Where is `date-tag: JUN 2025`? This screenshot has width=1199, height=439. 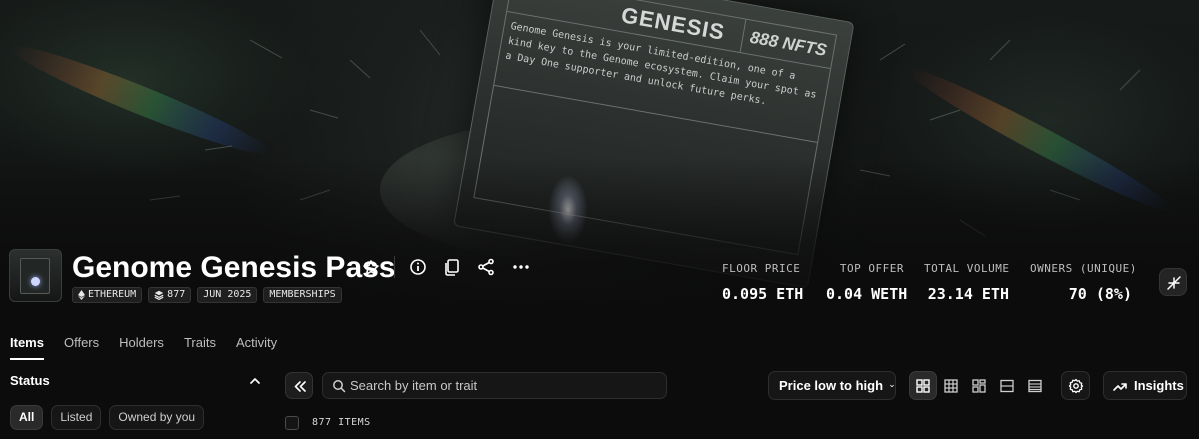 date-tag: JUN 2025 is located at coordinates (227, 295).